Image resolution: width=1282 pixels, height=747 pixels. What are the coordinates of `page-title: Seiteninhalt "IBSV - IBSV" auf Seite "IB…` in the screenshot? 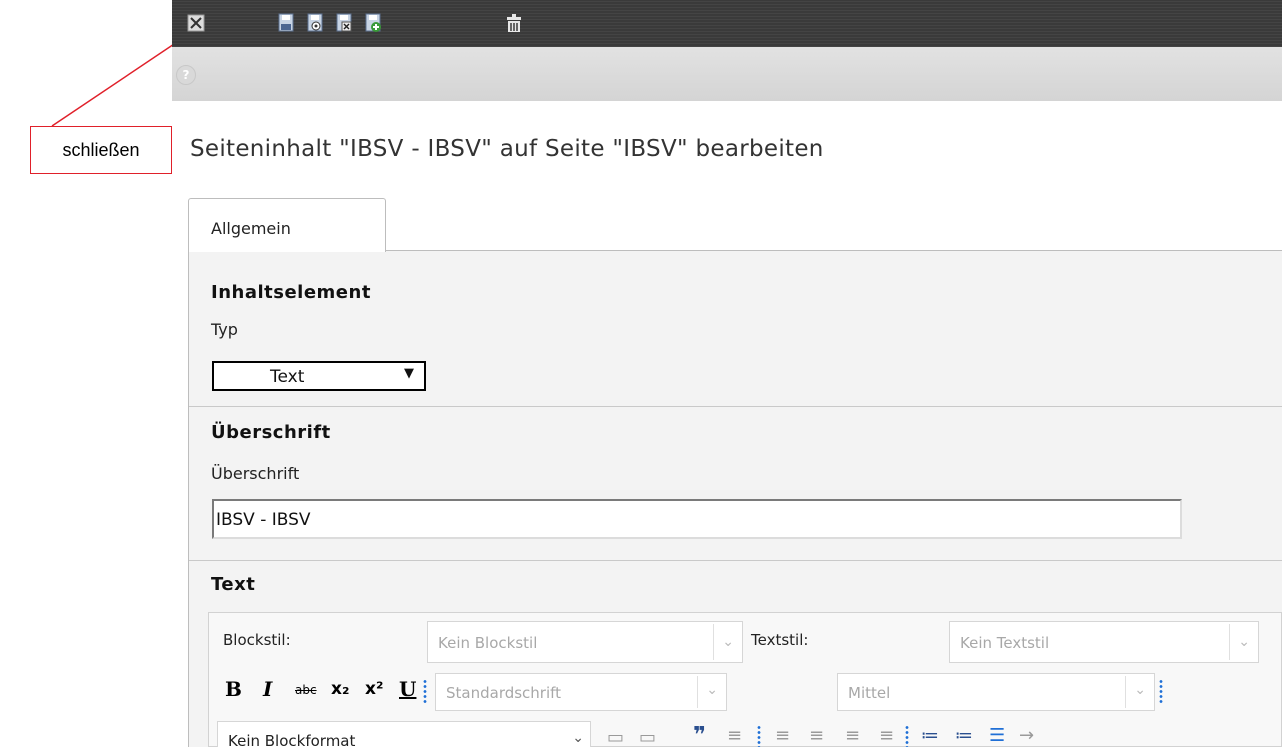 It's located at (507, 149).